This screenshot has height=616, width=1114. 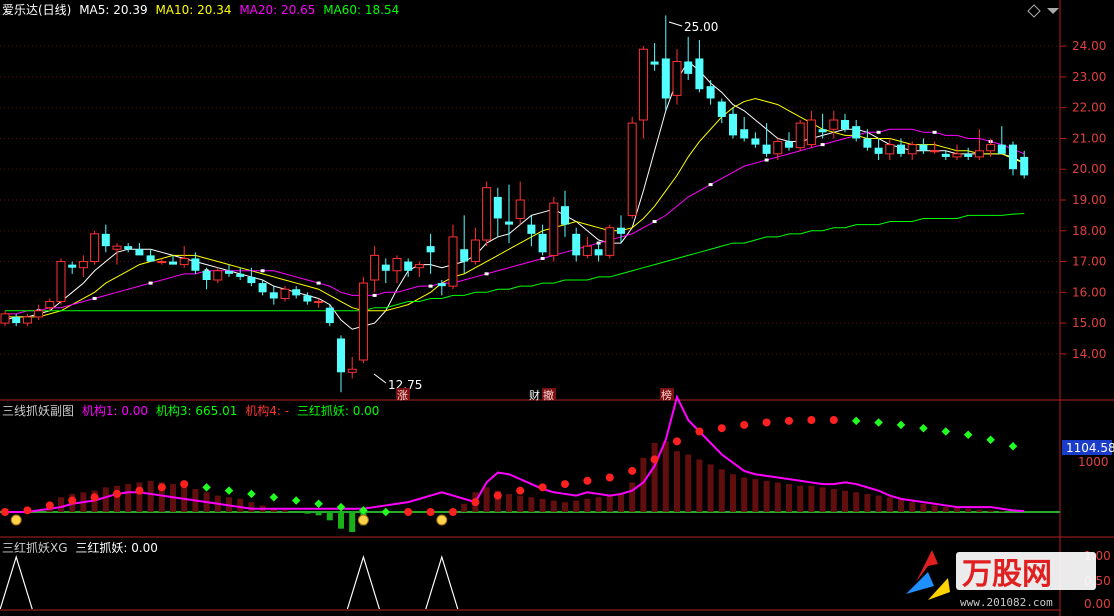 What do you see at coordinates (1034, 11) in the screenshot?
I see `diamond-toggle-icon` at bounding box center [1034, 11].